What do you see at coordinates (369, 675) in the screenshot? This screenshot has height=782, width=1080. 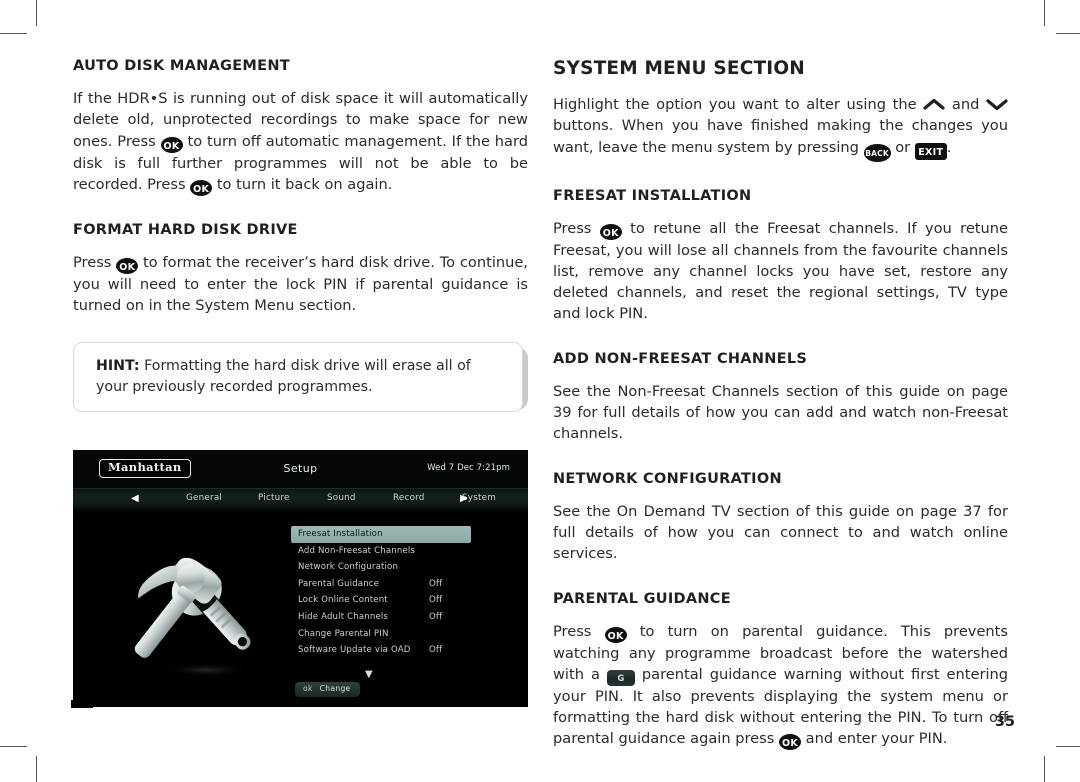 I see `scroll-down-arrow-icon: ▼` at bounding box center [369, 675].